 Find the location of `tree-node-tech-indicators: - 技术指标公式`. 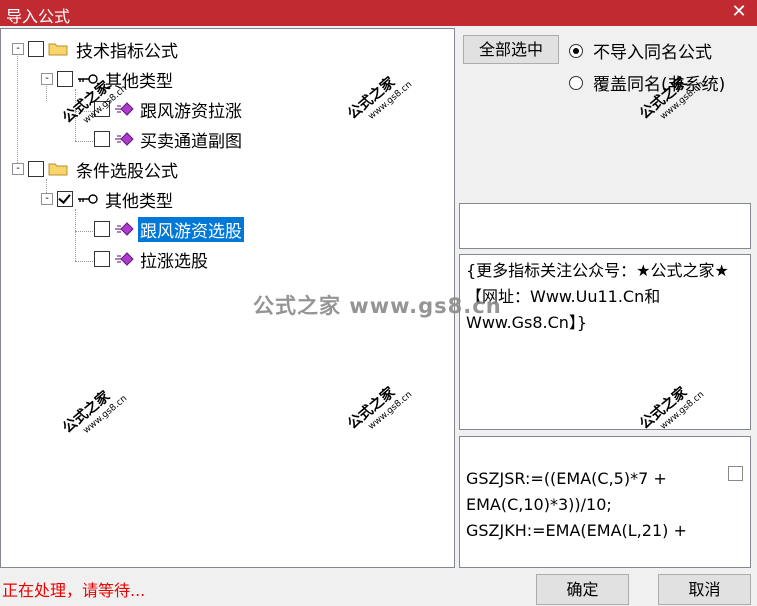

tree-node-tech-indicators: - 技术指标公式 is located at coordinates (96, 49).